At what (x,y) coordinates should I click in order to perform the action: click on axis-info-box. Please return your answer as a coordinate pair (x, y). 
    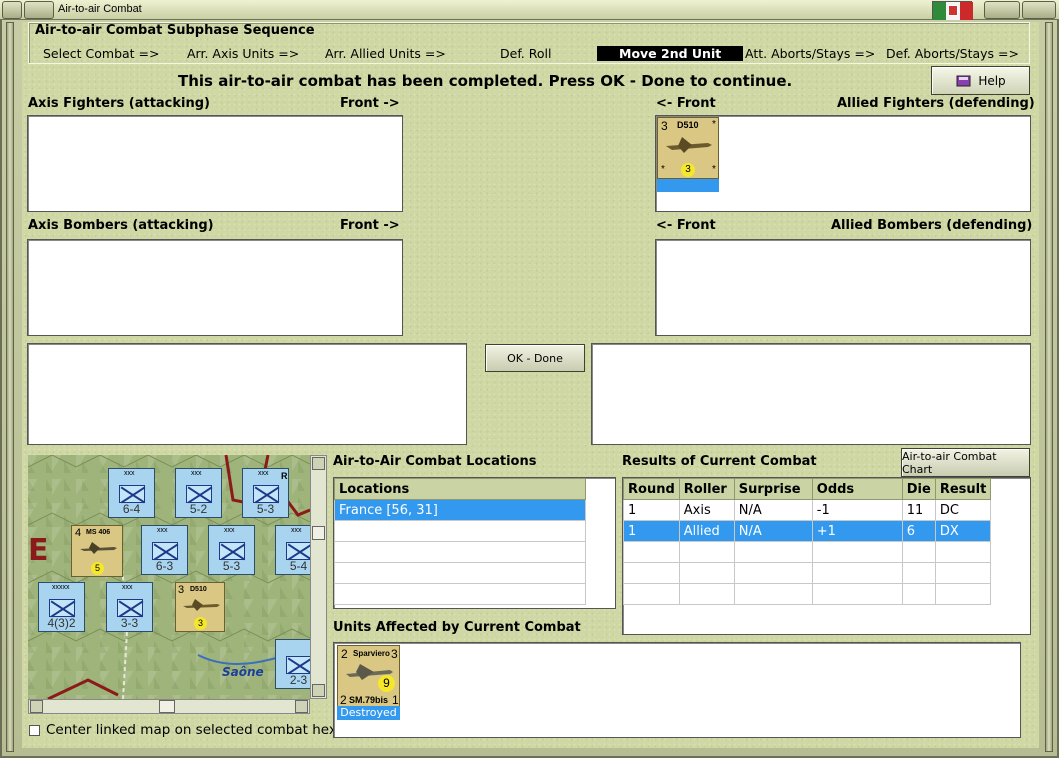
    Looking at the image, I should click on (247, 394).